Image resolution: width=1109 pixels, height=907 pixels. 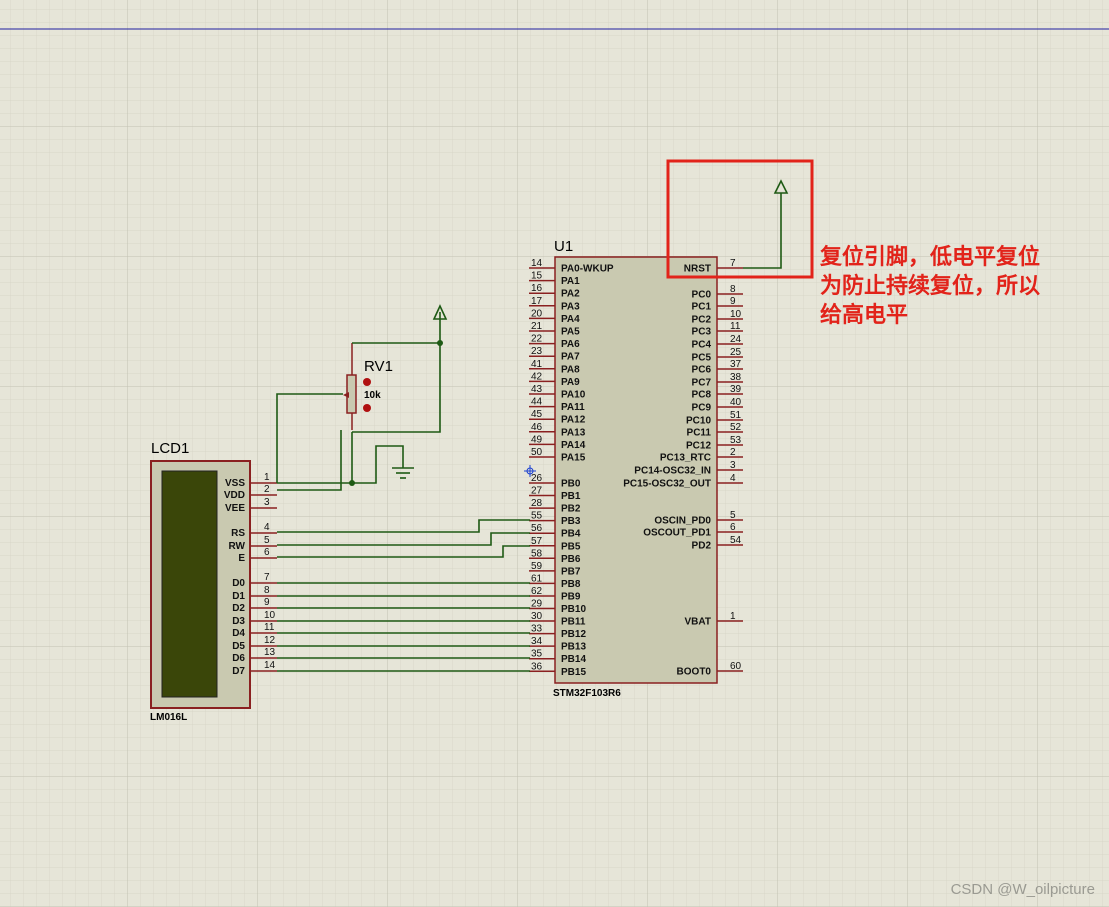 What do you see at coordinates (733, 515) in the screenshot?
I see `mcu-pin-number: 5` at bounding box center [733, 515].